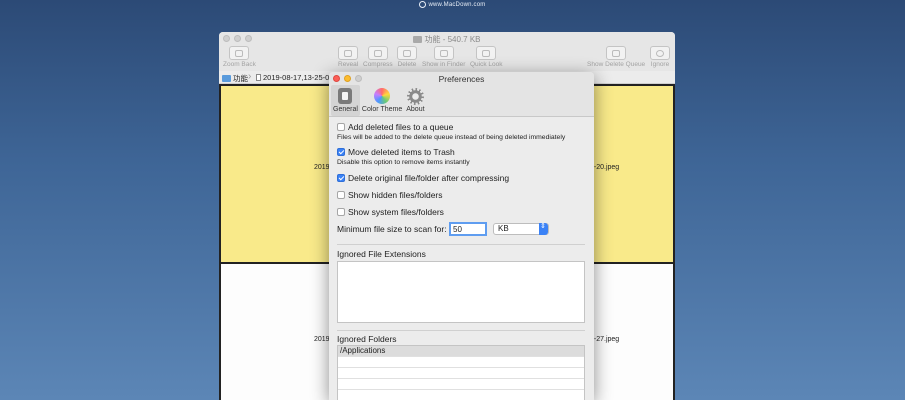  What do you see at coordinates (345, 109) in the screenshot?
I see `tab-general-label: General` at bounding box center [345, 109].